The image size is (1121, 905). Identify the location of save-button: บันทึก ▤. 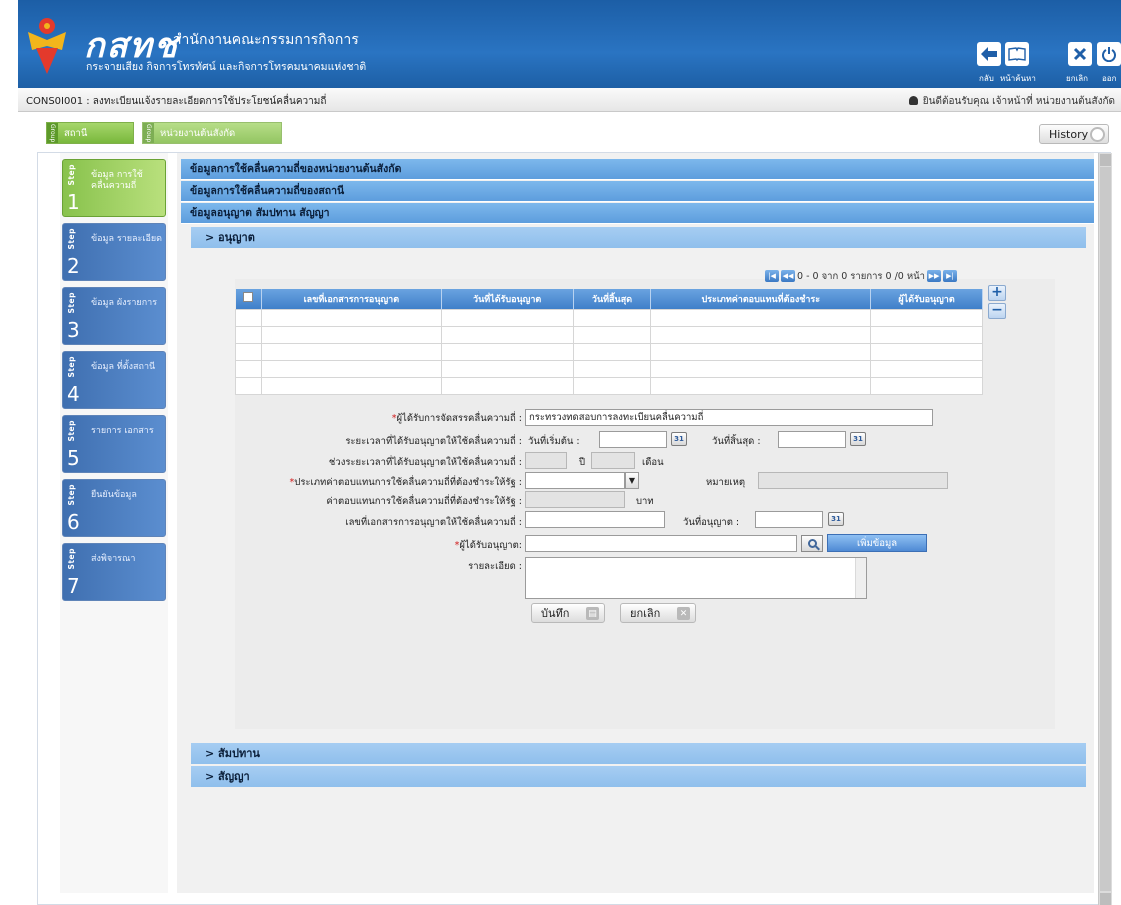
(568, 613).